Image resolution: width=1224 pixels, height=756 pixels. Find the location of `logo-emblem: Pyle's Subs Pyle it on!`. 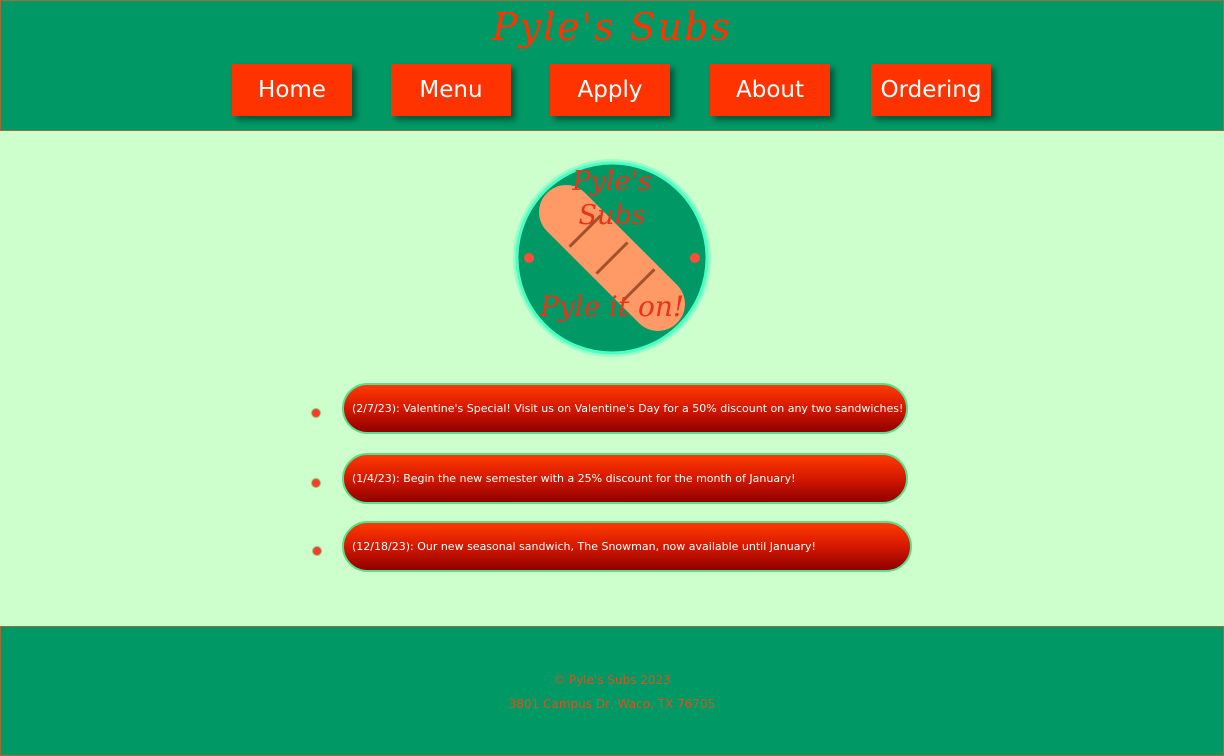

logo-emblem: Pyle's Subs Pyle it on! is located at coordinates (612, 258).